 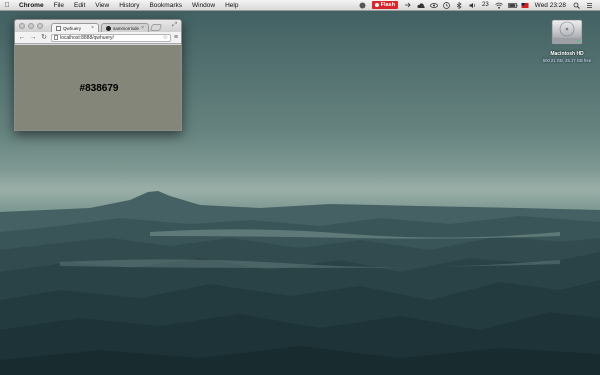 What do you see at coordinates (376, 5) in the screenshot?
I see `flash-dot-icon` at bounding box center [376, 5].